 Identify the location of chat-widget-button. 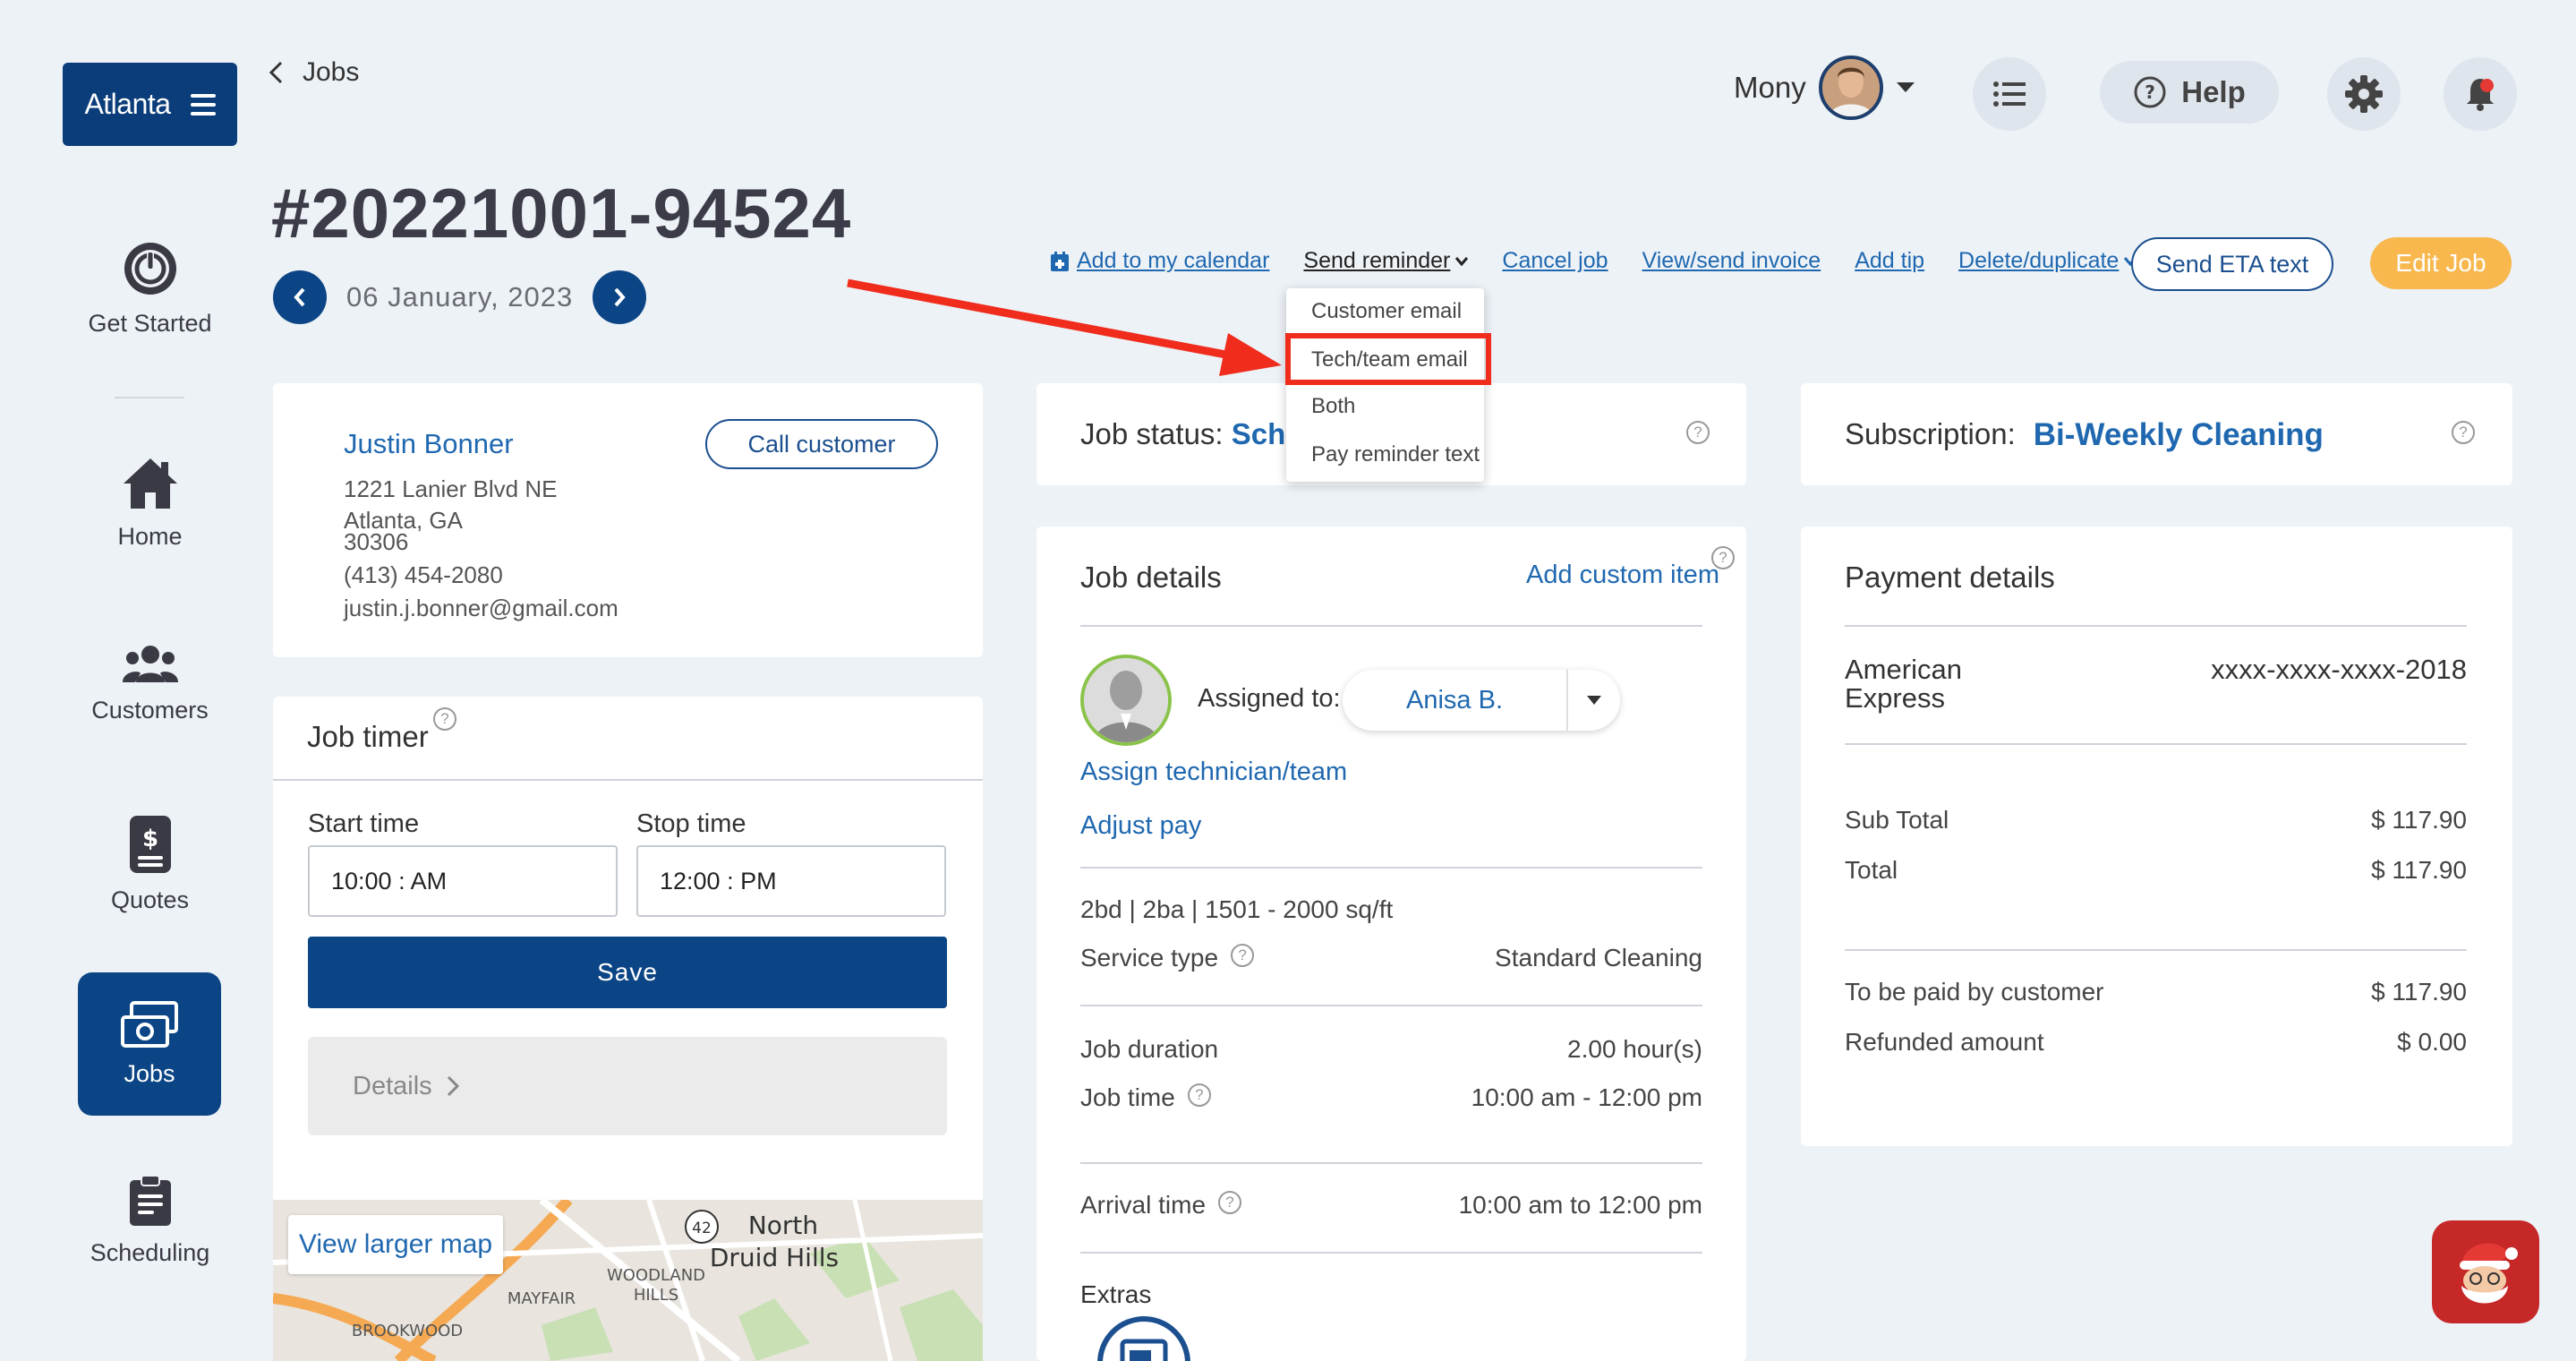
(2485, 1271).